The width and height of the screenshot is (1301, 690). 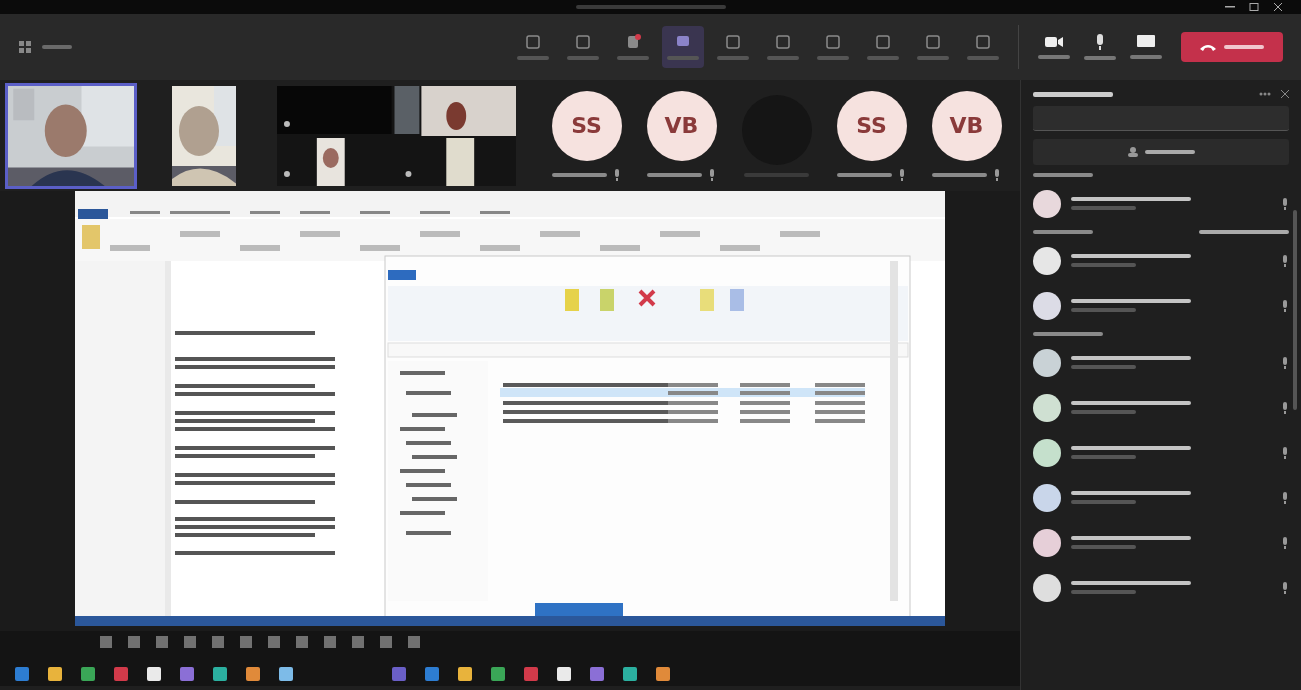 What do you see at coordinates (1208, 47) in the screenshot?
I see `phone-icon` at bounding box center [1208, 47].